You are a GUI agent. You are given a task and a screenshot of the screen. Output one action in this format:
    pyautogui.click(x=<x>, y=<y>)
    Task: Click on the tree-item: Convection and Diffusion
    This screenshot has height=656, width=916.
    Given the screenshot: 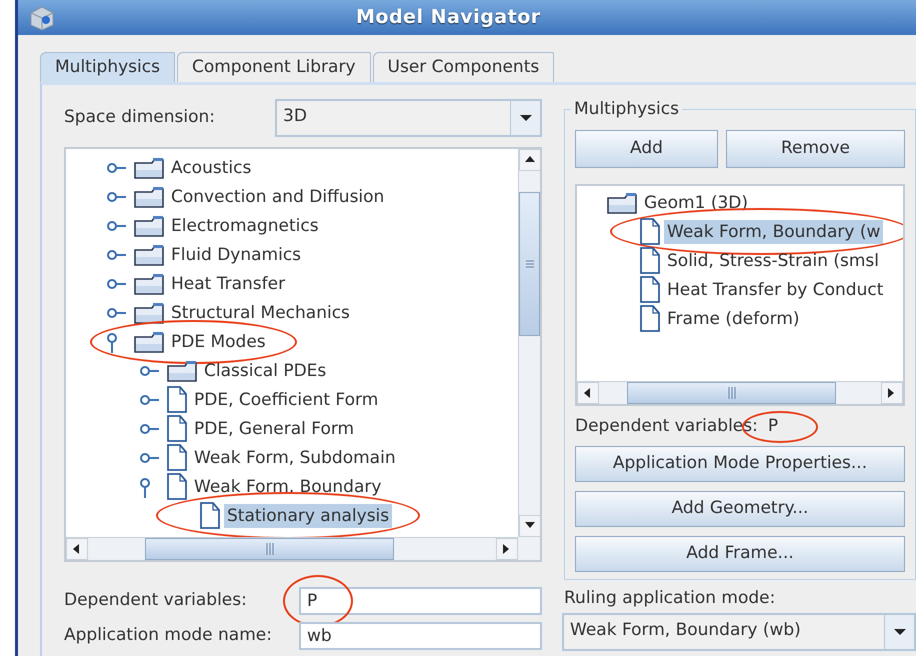 What is the action you would take?
    pyautogui.click(x=278, y=196)
    